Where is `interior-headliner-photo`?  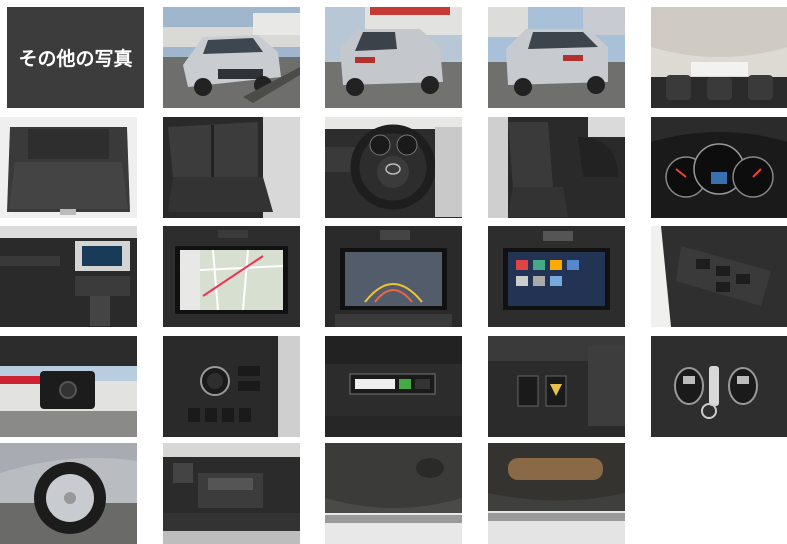
interior-headliner-photo is located at coordinates (719, 57).